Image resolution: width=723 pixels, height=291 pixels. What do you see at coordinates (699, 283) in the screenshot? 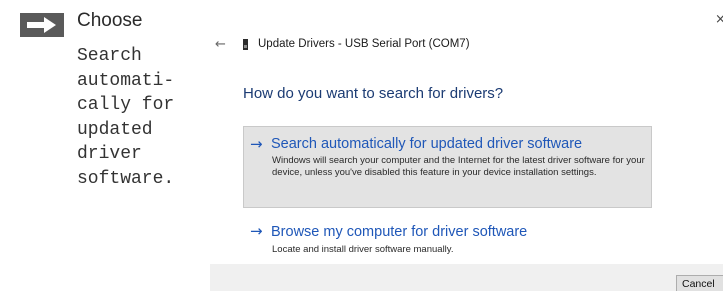
I see `cancel-button: Cancel` at bounding box center [699, 283].